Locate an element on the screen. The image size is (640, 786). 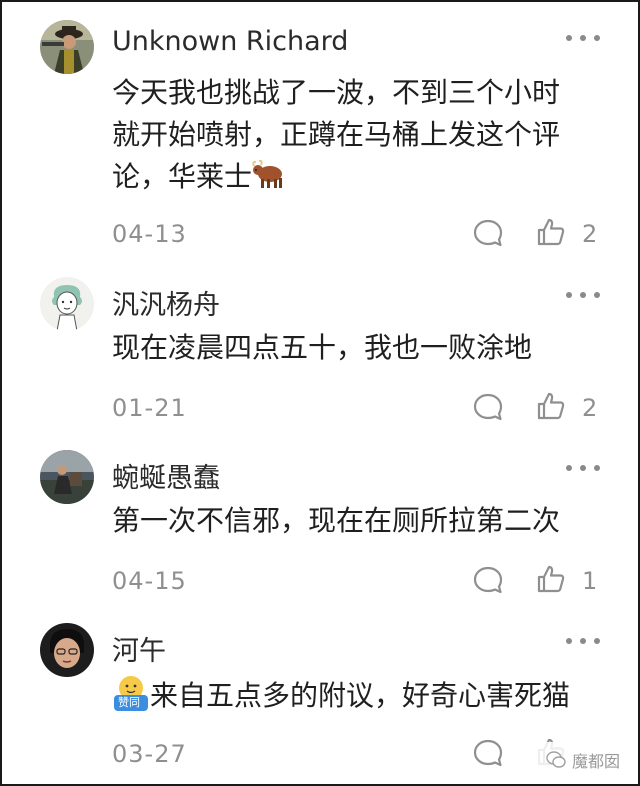
watermark-text: 魔都囡 is located at coordinates (595, 761).